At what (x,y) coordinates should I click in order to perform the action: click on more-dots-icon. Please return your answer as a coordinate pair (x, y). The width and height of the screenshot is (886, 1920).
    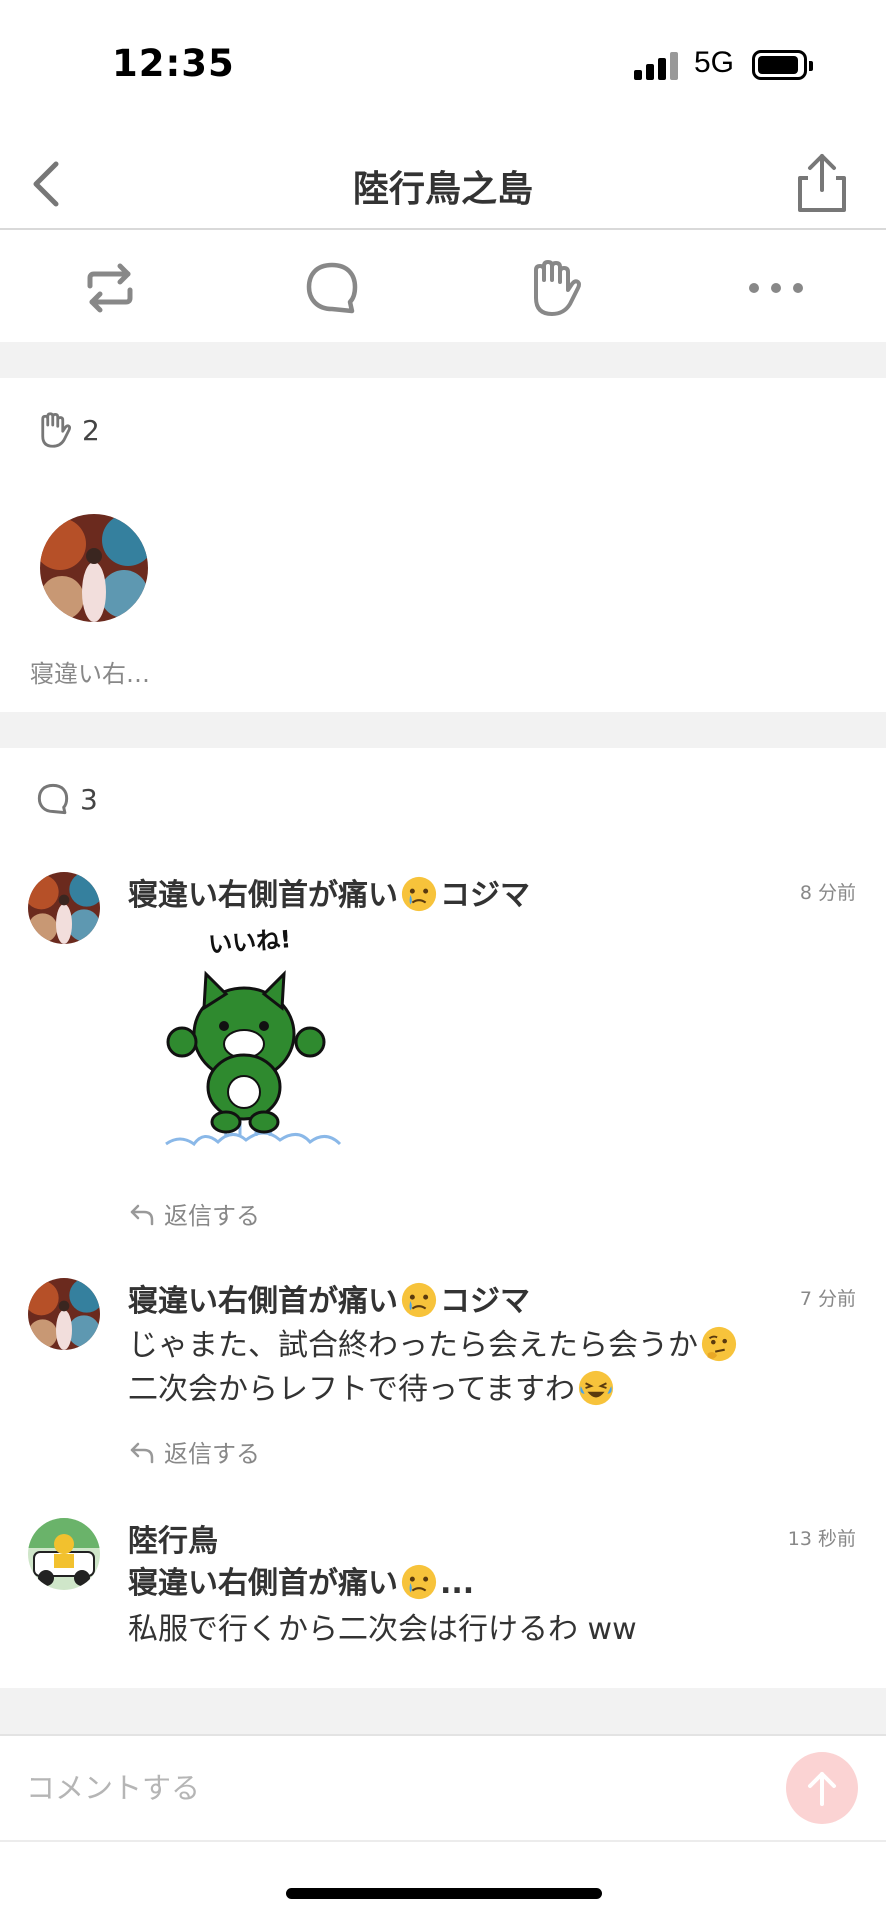
    Looking at the image, I should click on (776, 288).